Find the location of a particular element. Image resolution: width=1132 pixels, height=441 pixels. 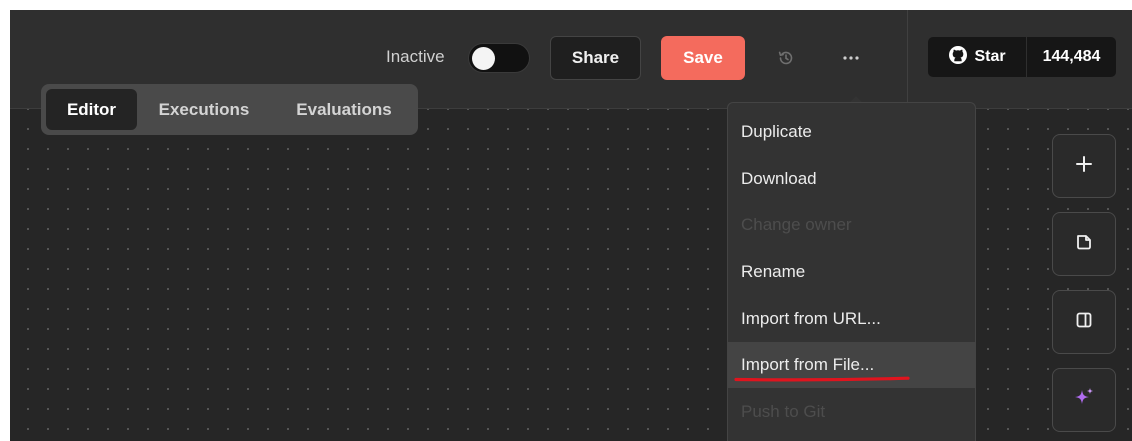

annotation-underline is located at coordinates (822, 379).